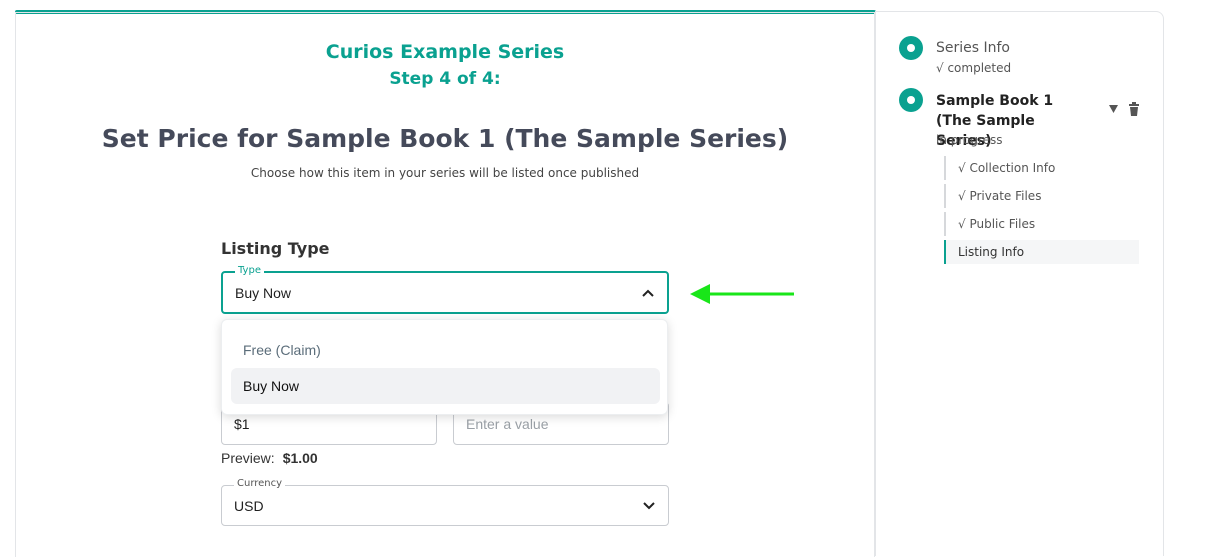 The width and height of the screenshot is (1211, 557). Describe the element at coordinates (275, 248) in the screenshot. I see `listing-type-label: Listing Type` at that location.